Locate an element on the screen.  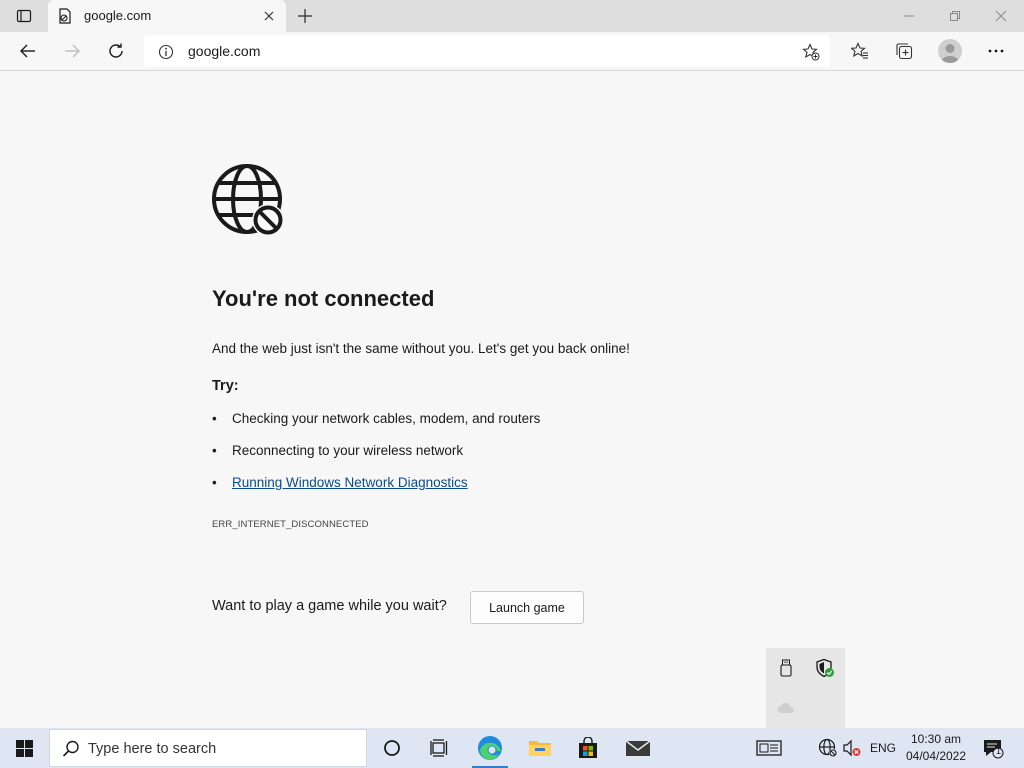
minimize-button is located at coordinates (909, 16).